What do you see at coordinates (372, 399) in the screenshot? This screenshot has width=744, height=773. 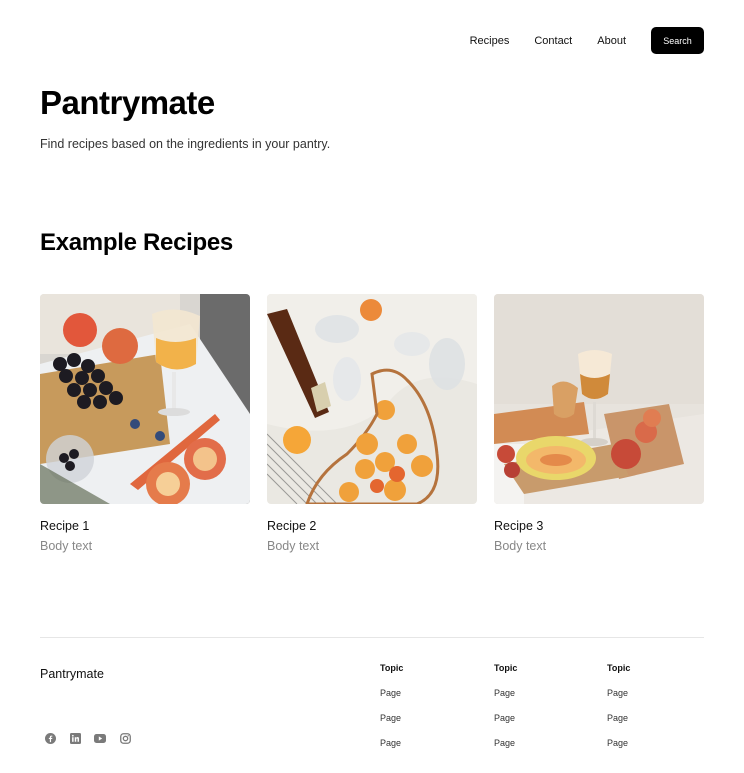 I see `recipe-2-image` at bounding box center [372, 399].